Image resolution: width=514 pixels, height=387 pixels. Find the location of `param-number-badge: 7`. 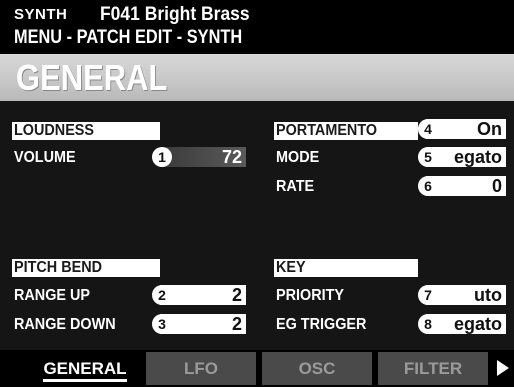

param-number-badge: 7 is located at coordinates (428, 295).